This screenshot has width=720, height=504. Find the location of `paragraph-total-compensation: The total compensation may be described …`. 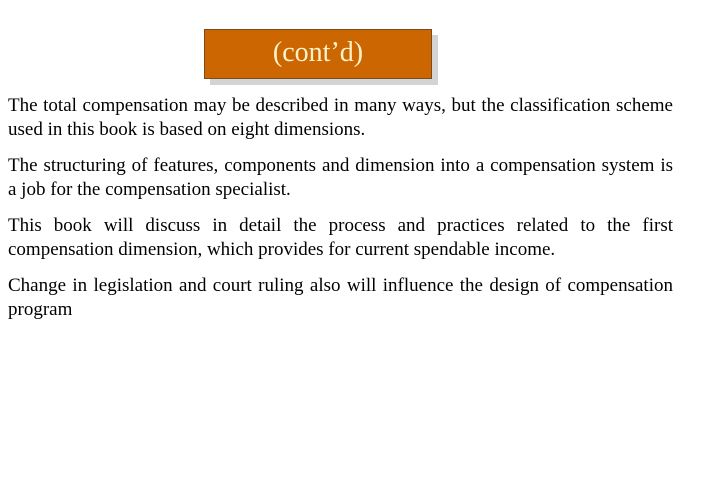

paragraph-total-compensation: The total compensation may be described … is located at coordinates (340, 117).